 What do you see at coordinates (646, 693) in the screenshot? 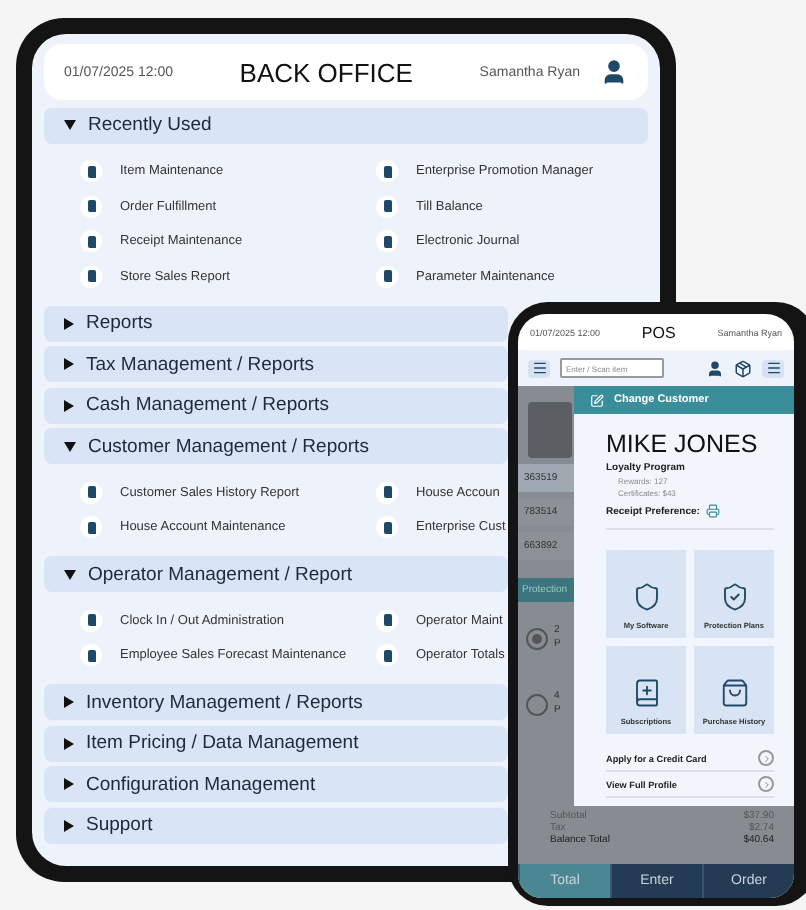
I see `book-plus-icon` at bounding box center [646, 693].